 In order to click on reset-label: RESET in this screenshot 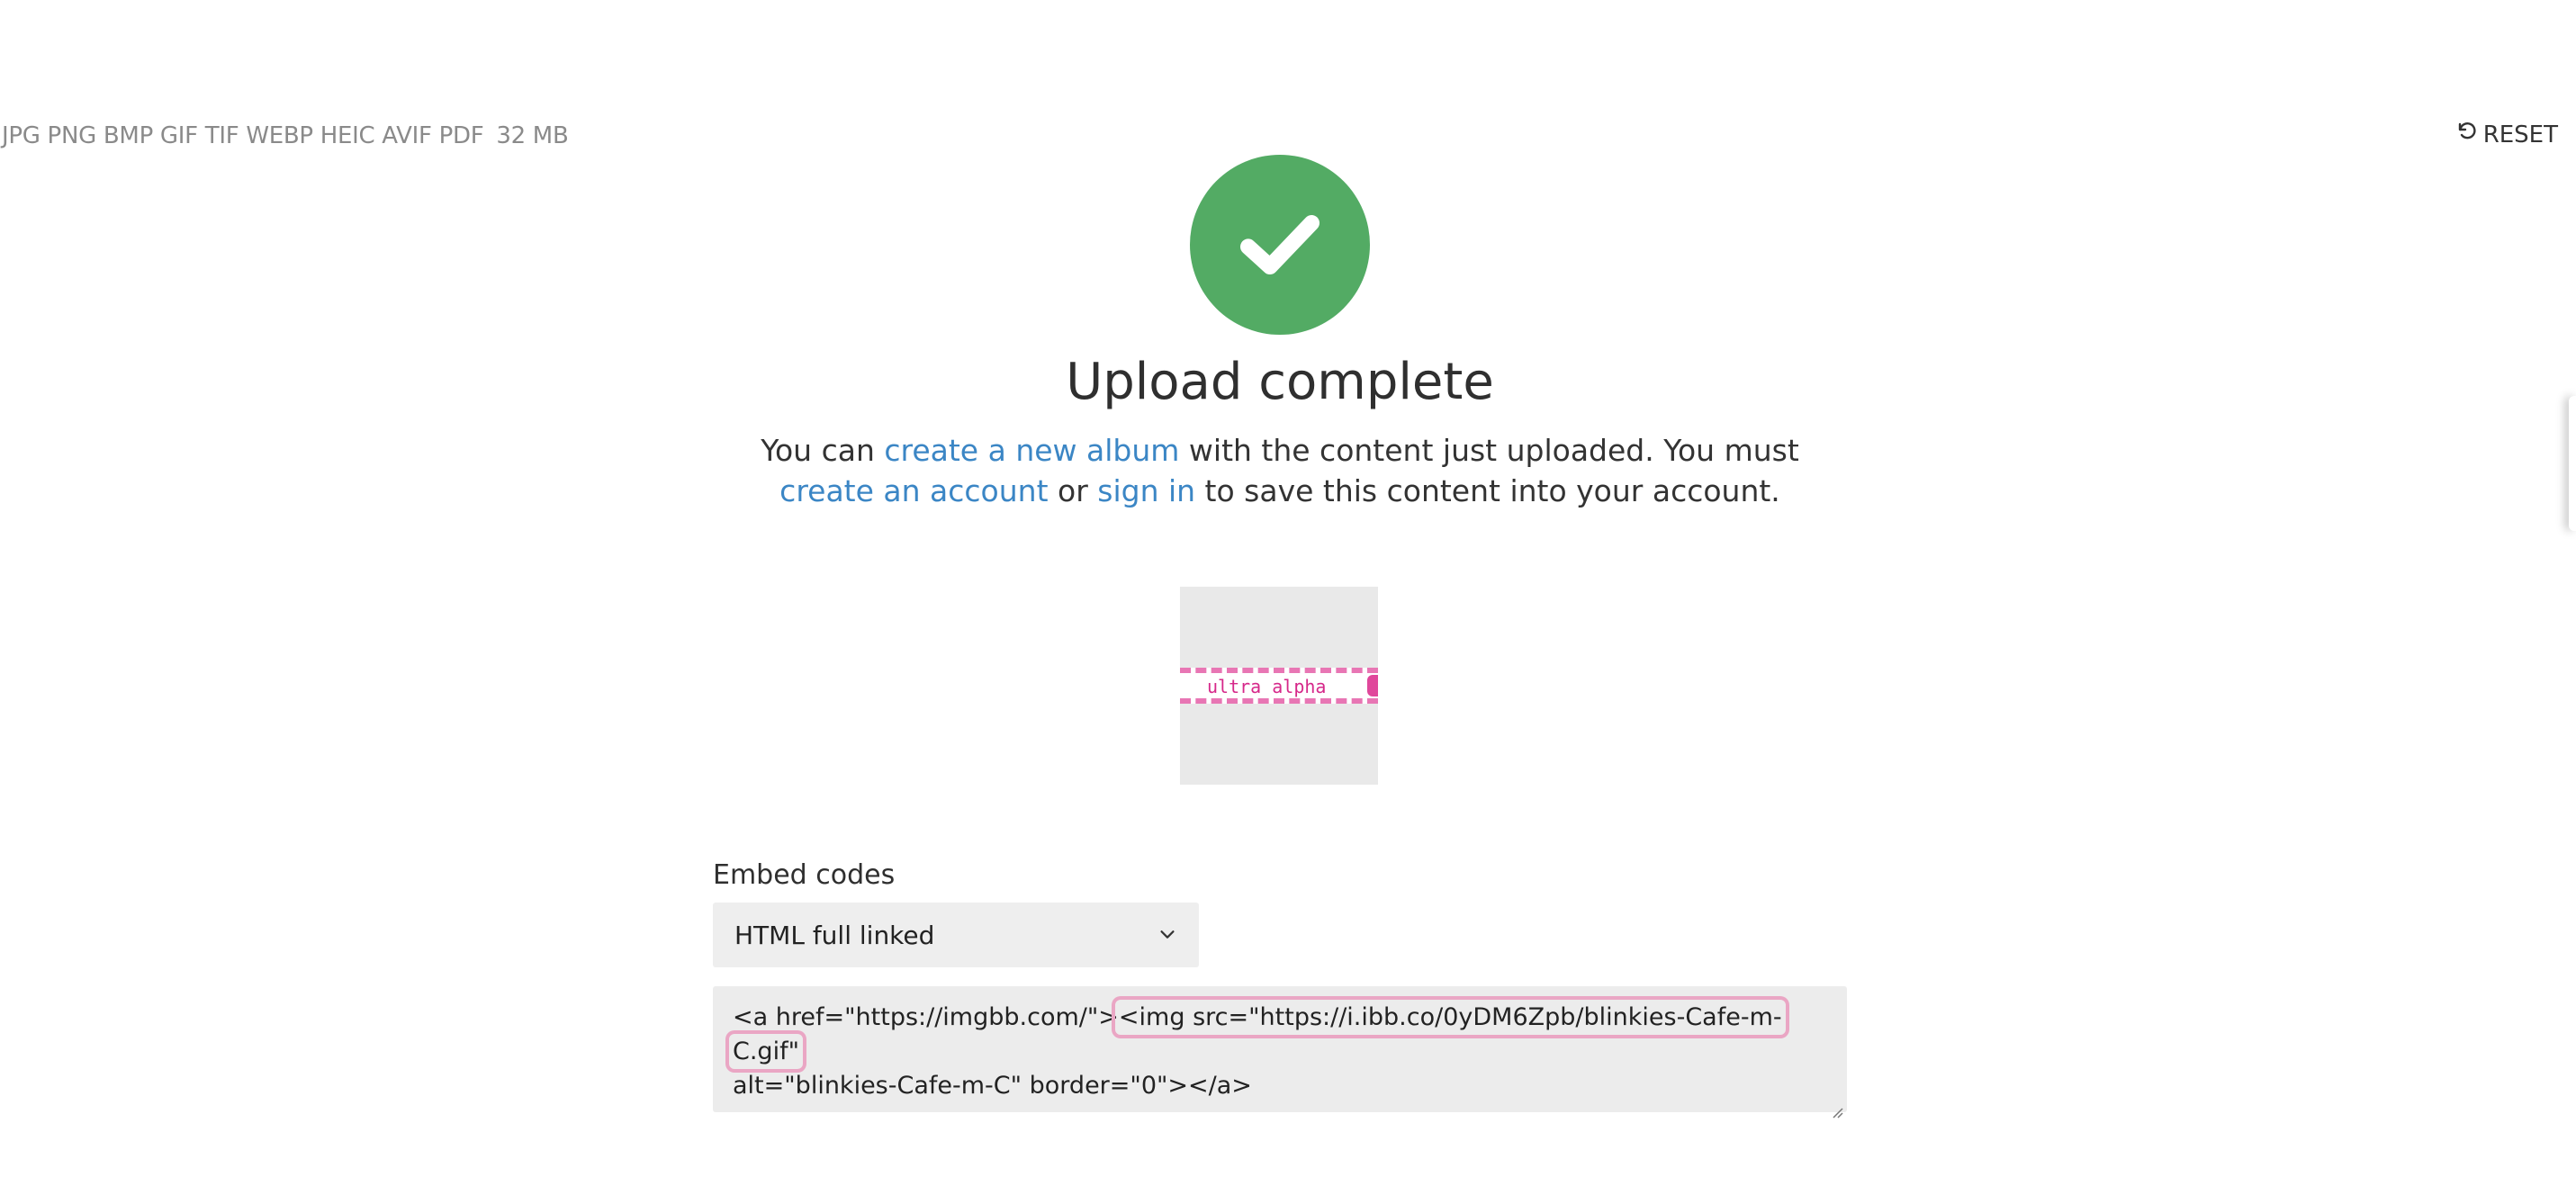, I will do `click(2520, 135)`.